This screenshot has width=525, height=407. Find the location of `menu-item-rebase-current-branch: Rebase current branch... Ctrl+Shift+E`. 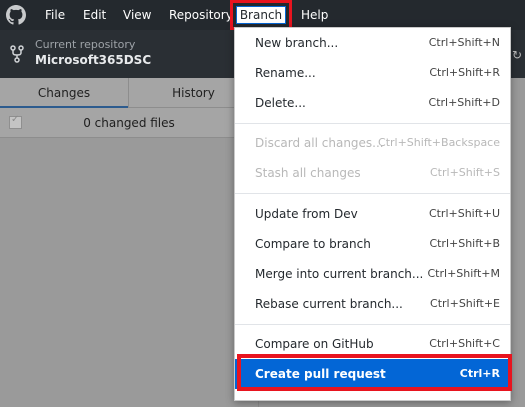

menu-item-rebase-current-branch: Rebase current branch... Ctrl+Shift+E is located at coordinates (372, 304).